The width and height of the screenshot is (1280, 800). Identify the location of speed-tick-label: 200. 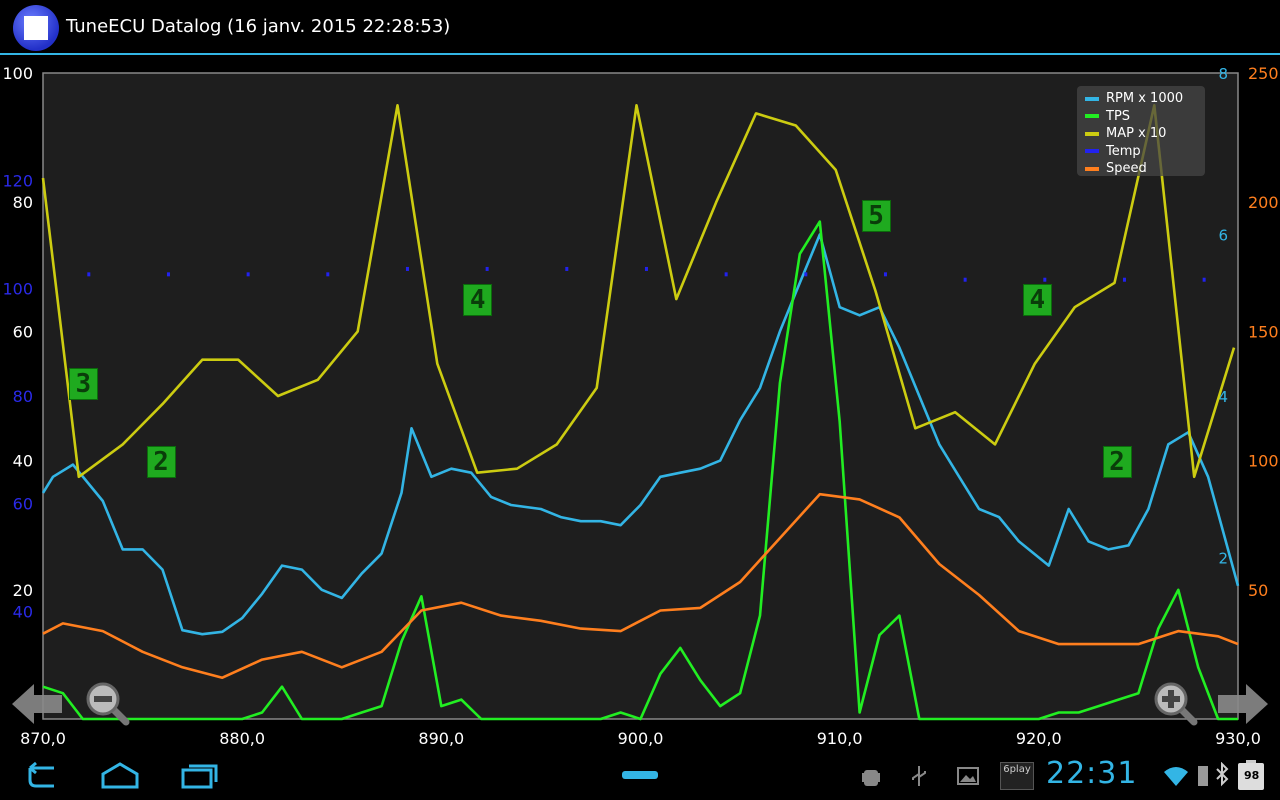
(1263, 202).